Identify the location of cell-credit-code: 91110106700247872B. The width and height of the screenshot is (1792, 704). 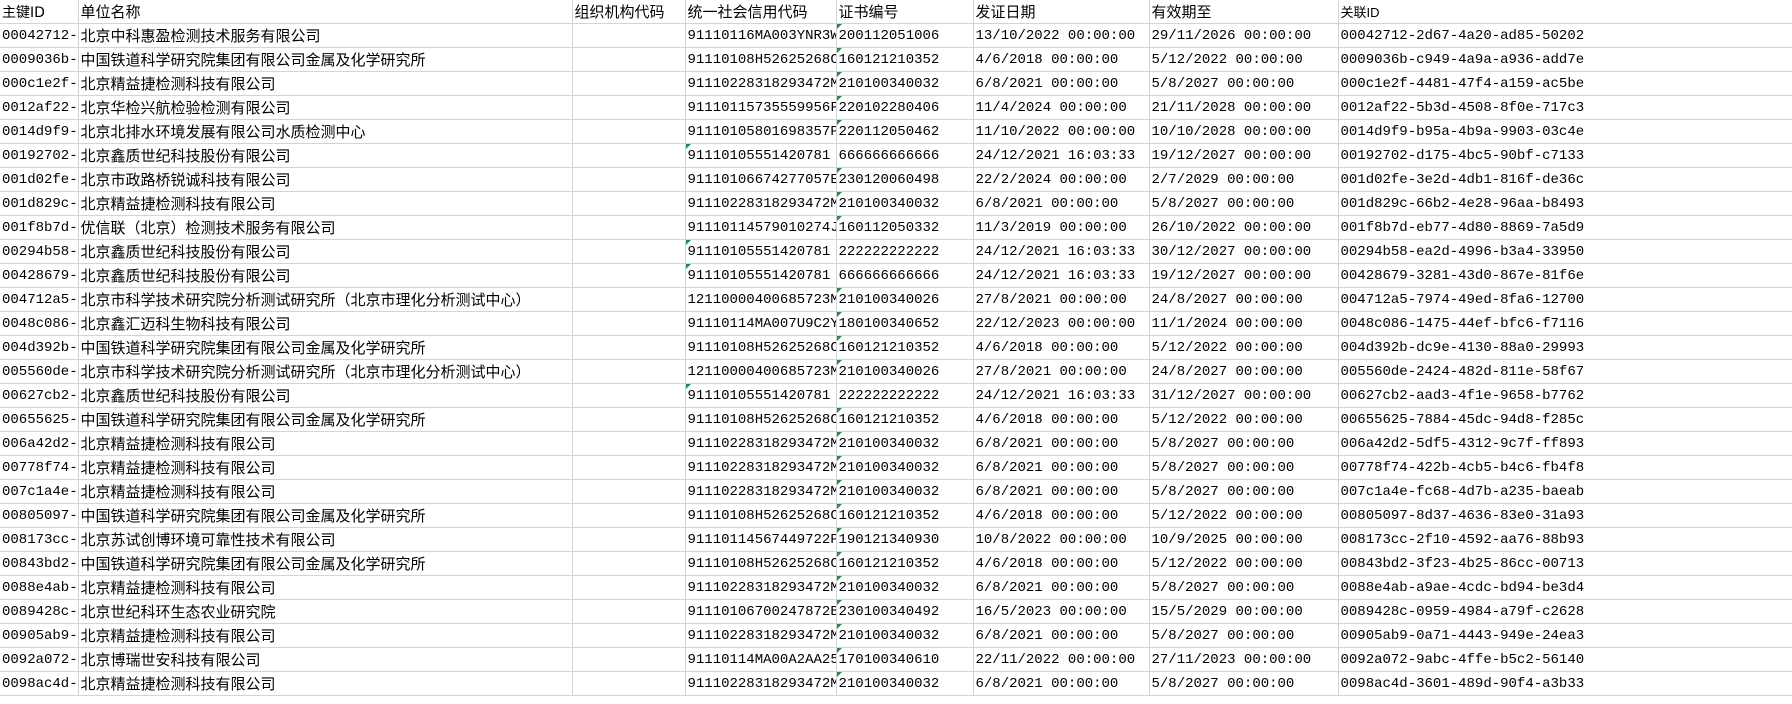
(761, 611).